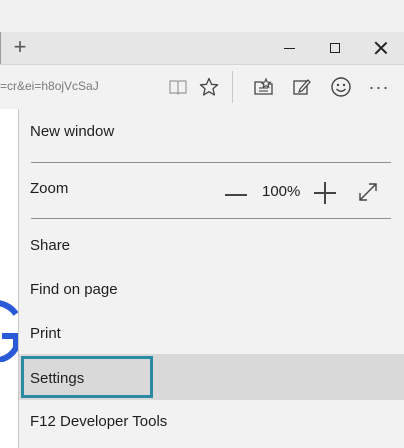 Image resolution: width=404 pixels, height=448 pixels. I want to click on menu-item-settings: Settings, so click(211, 377).